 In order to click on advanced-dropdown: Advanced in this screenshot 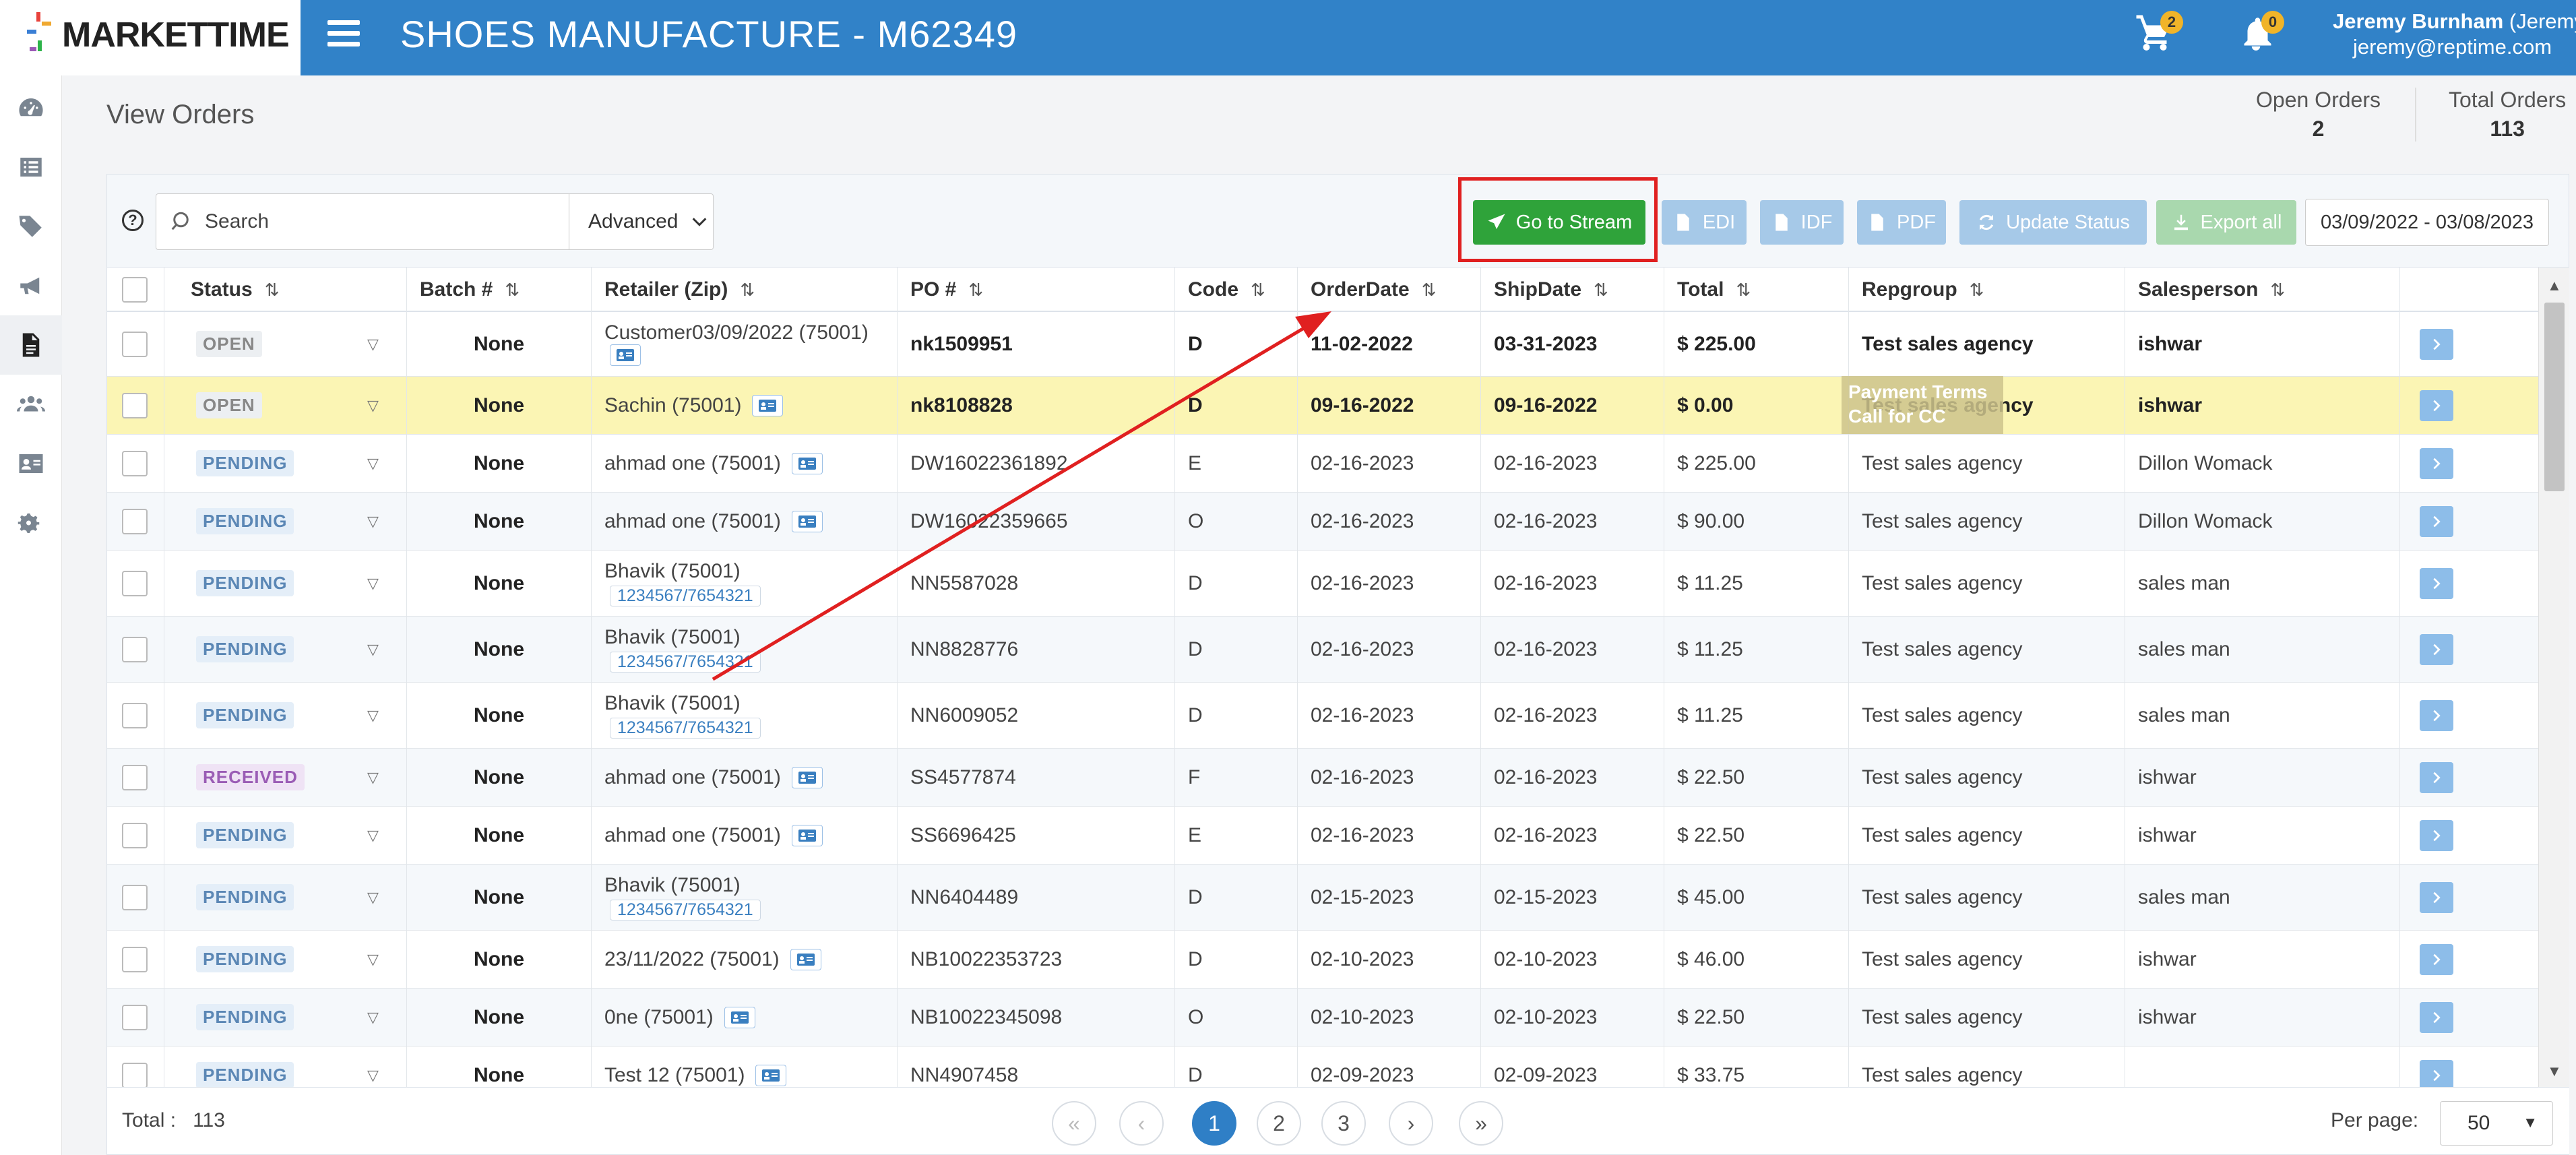, I will do `click(641, 221)`.